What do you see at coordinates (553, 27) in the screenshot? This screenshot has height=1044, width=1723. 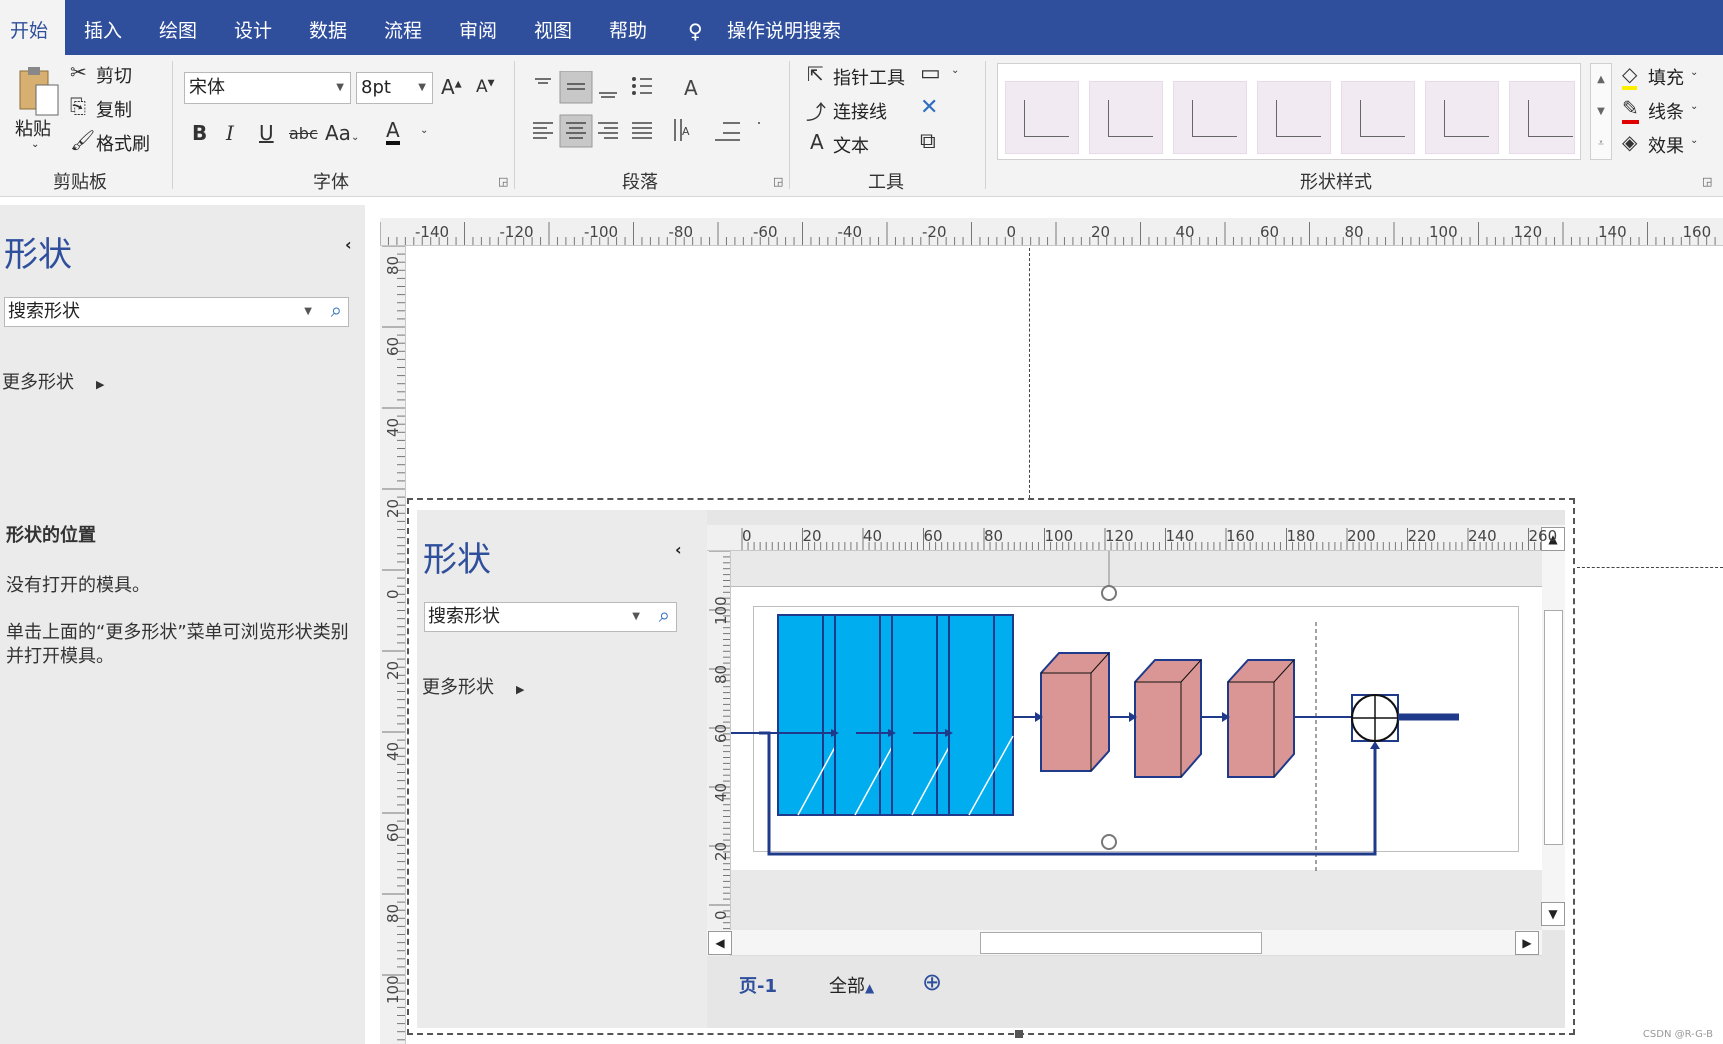 I see `tab-view: 视图` at bounding box center [553, 27].